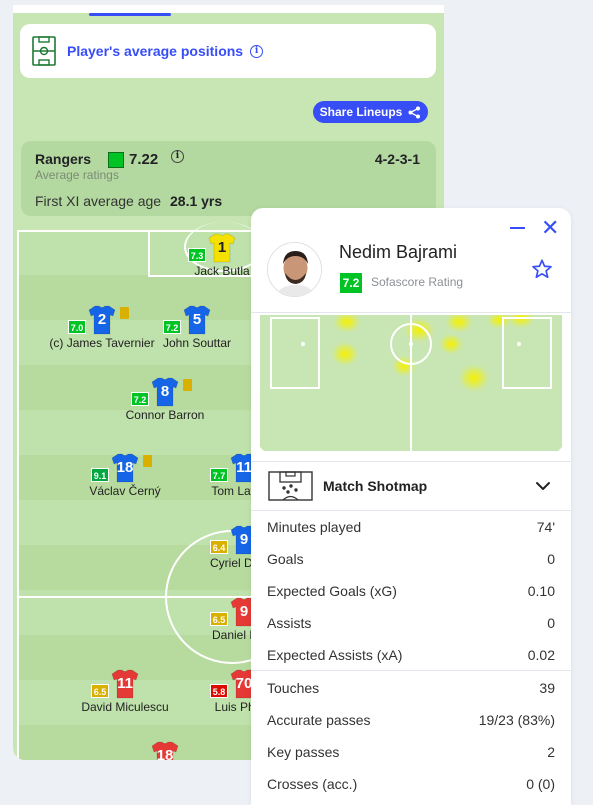 Image resolution: width=593 pixels, height=805 pixels. I want to click on stat-value: 39, so click(547, 688).